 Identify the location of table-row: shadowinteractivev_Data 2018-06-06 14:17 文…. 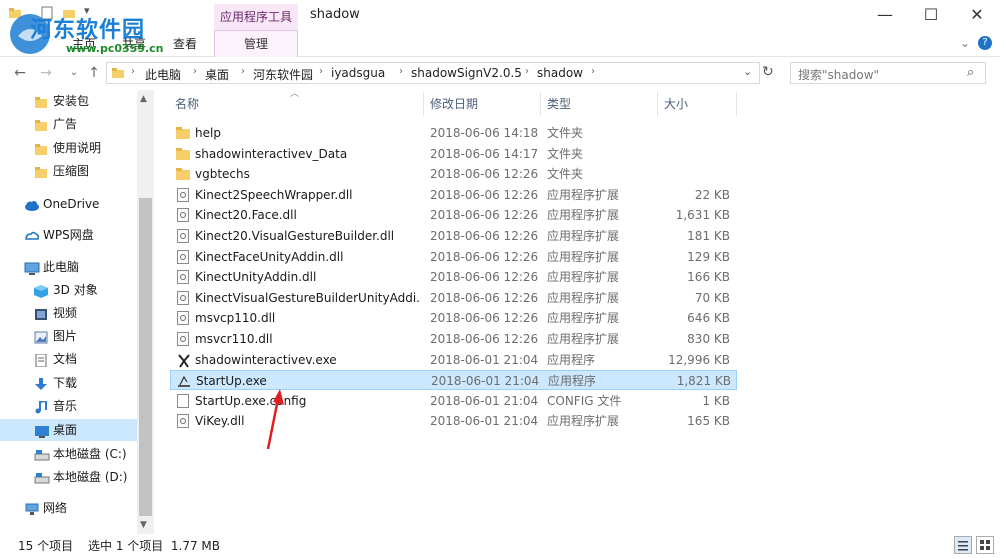
(453, 154).